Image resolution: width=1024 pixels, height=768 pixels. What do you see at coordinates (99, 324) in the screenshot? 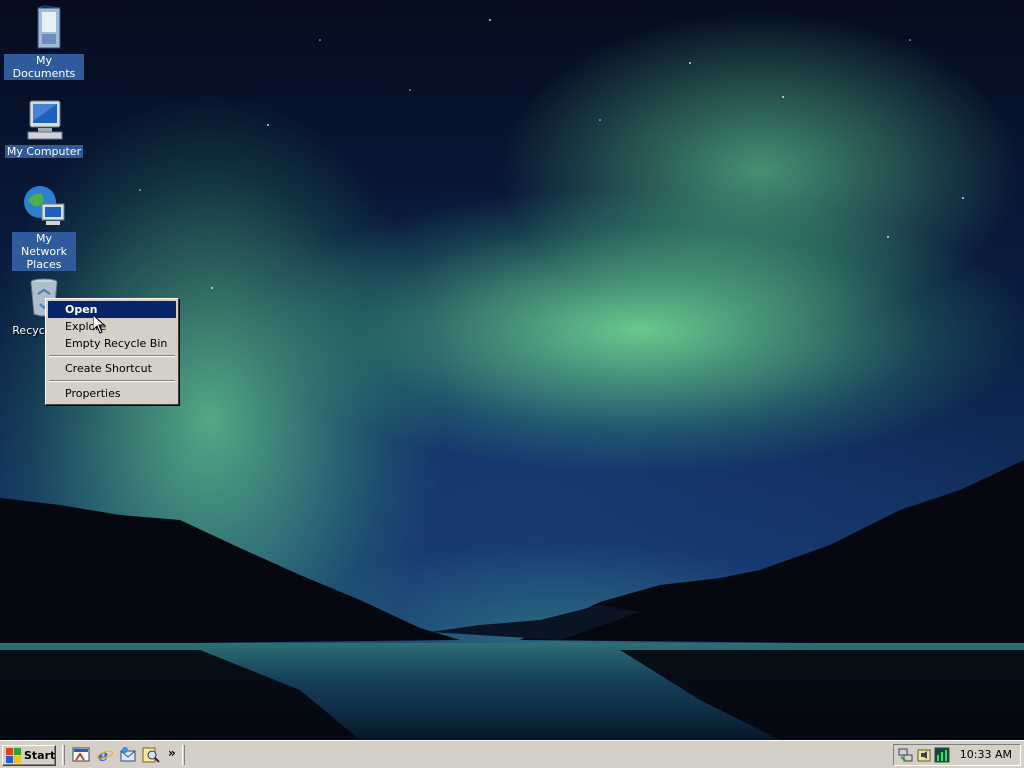
I see `mouse-cursor-icon` at bounding box center [99, 324].